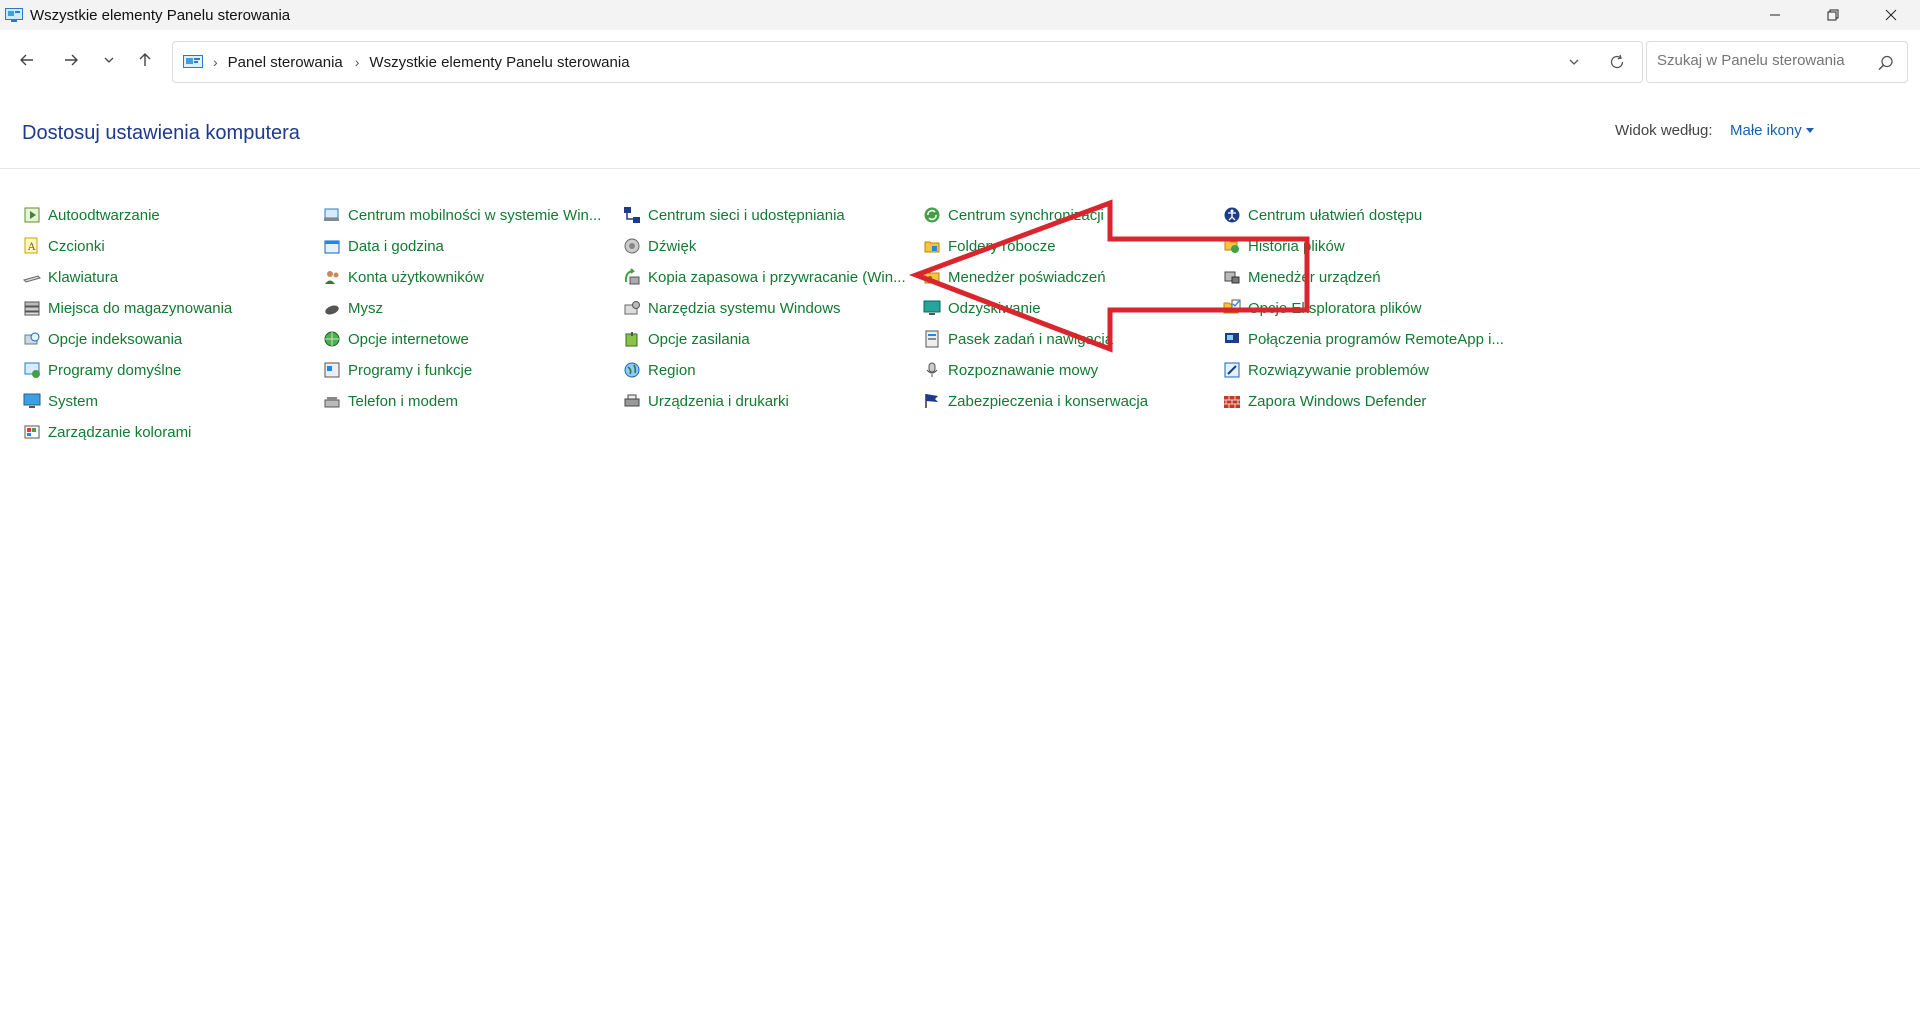 This screenshot has height=1020, width=1920. I want to click on control-panel-item: Dźwięk, so click(659, 246).